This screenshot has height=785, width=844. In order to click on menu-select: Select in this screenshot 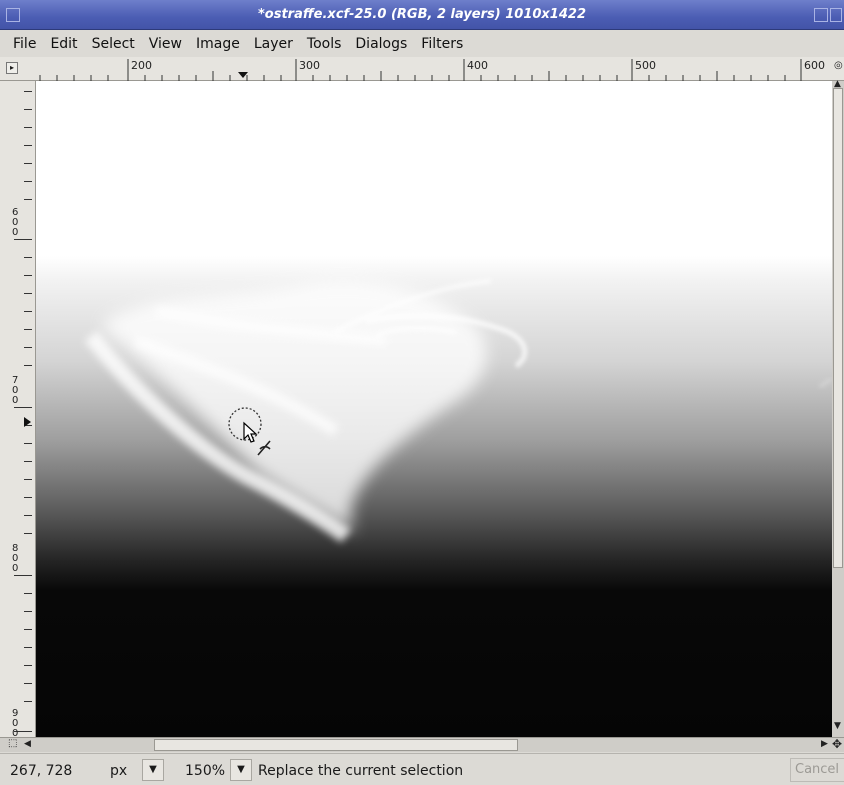, I will do `click(113, 44)`.